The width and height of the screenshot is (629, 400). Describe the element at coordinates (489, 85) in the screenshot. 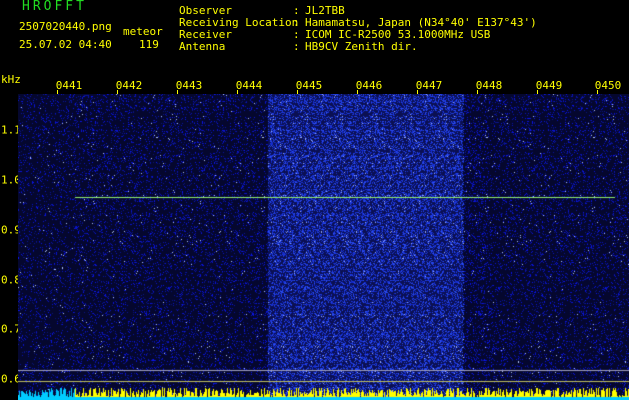

I see `x-tick-label: 0448` at that location.